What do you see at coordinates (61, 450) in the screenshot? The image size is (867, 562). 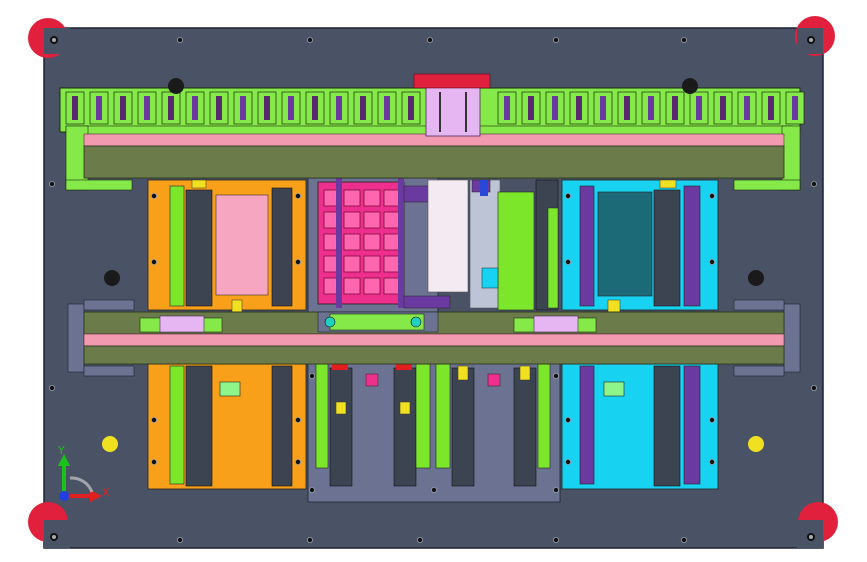 I see `y-axis-label: Y` at bounding box center [61, 450].